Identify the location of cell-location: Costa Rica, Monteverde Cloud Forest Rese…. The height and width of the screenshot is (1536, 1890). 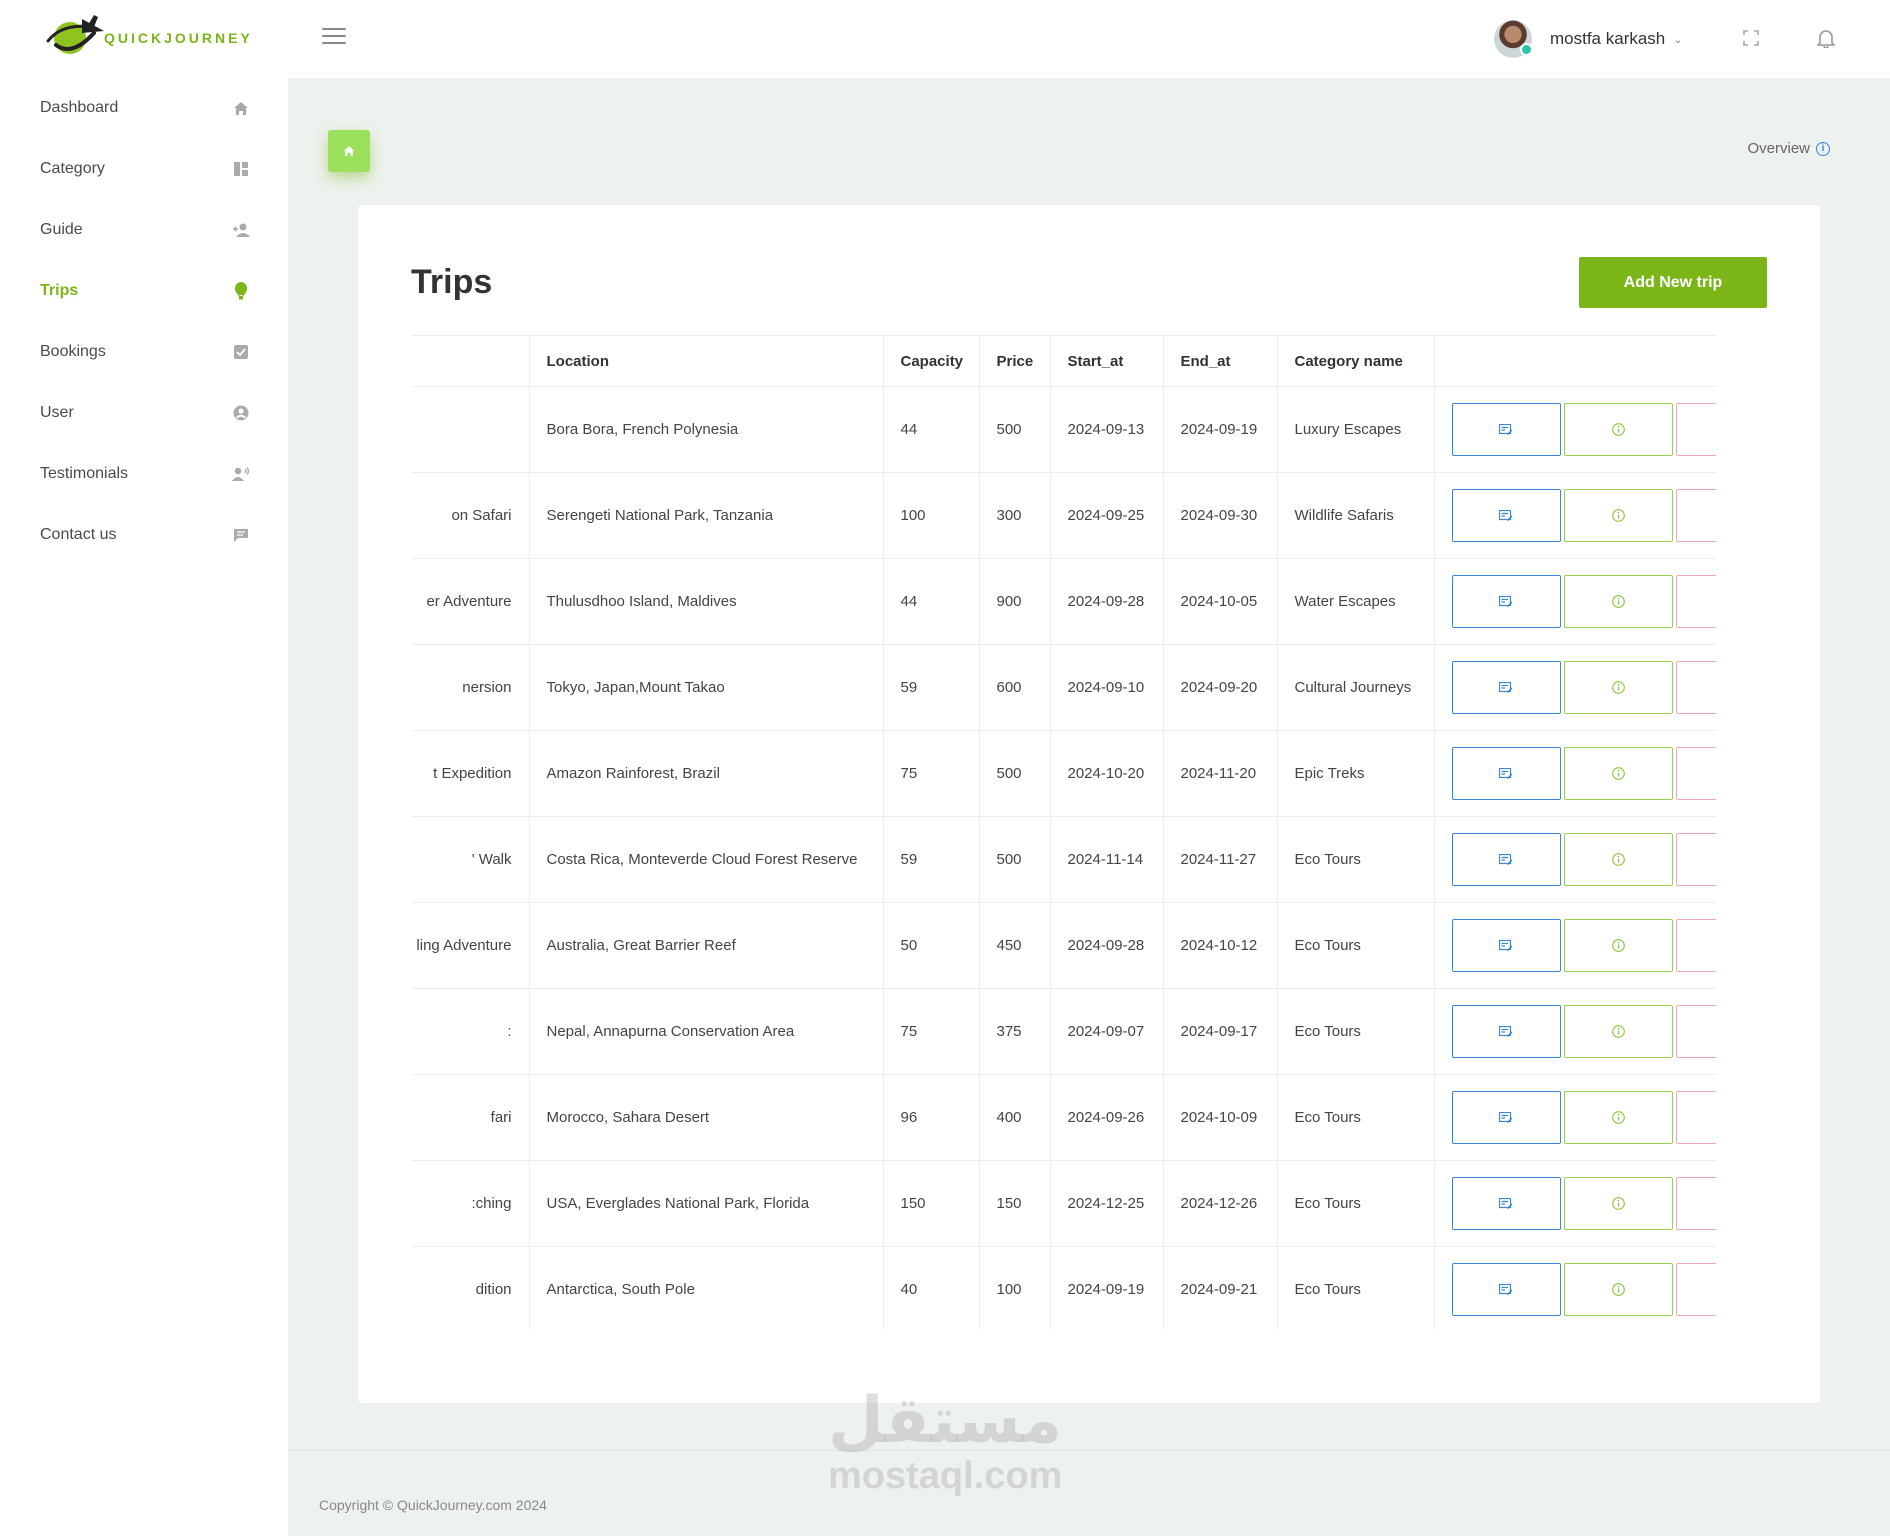
(705, 859).